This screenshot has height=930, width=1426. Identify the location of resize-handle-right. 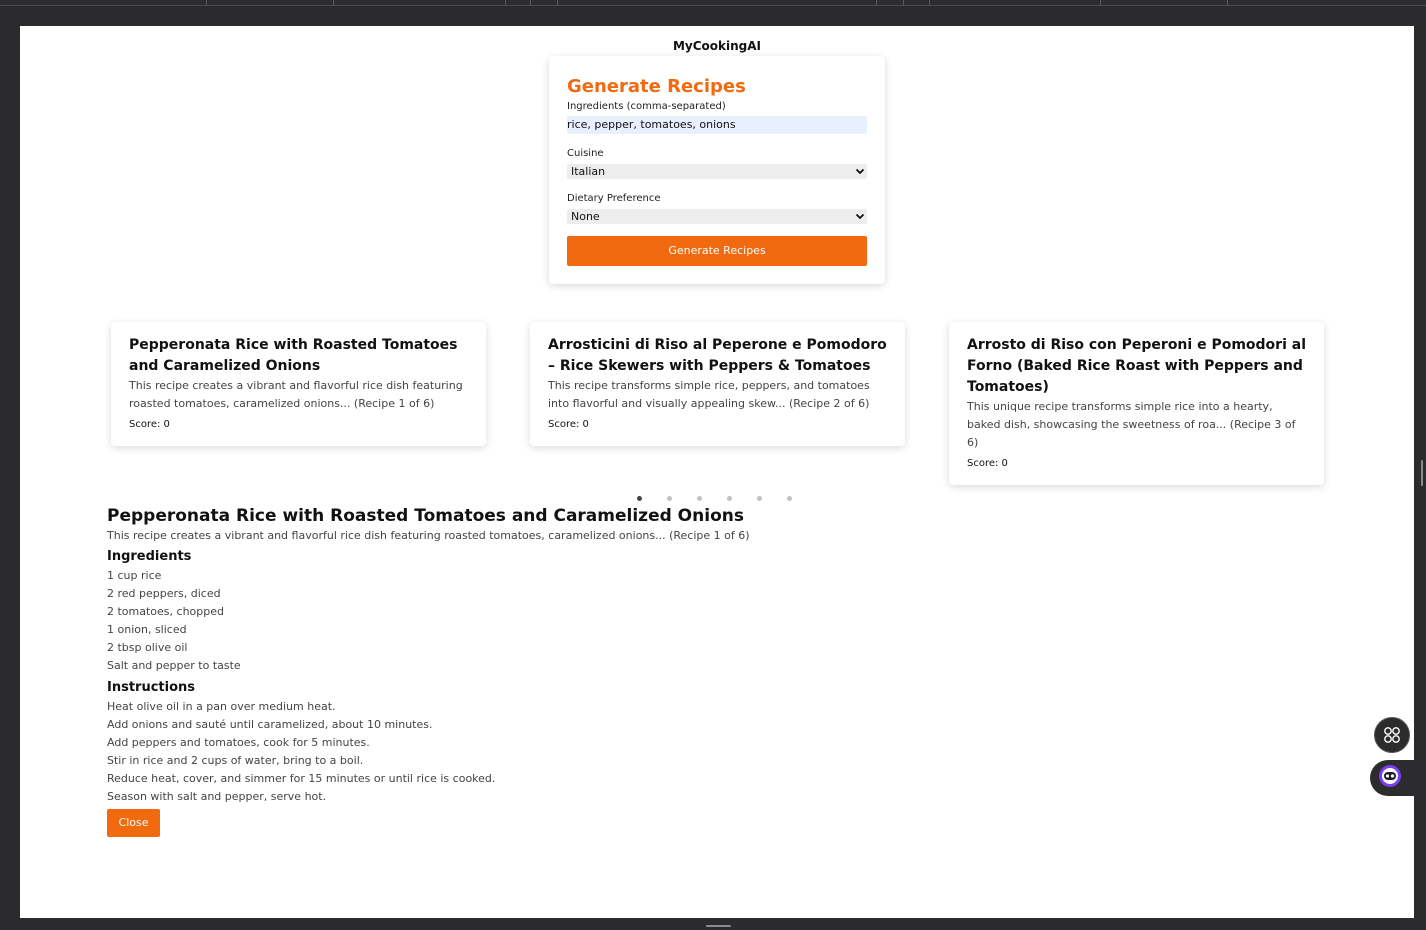
(1422, 473).